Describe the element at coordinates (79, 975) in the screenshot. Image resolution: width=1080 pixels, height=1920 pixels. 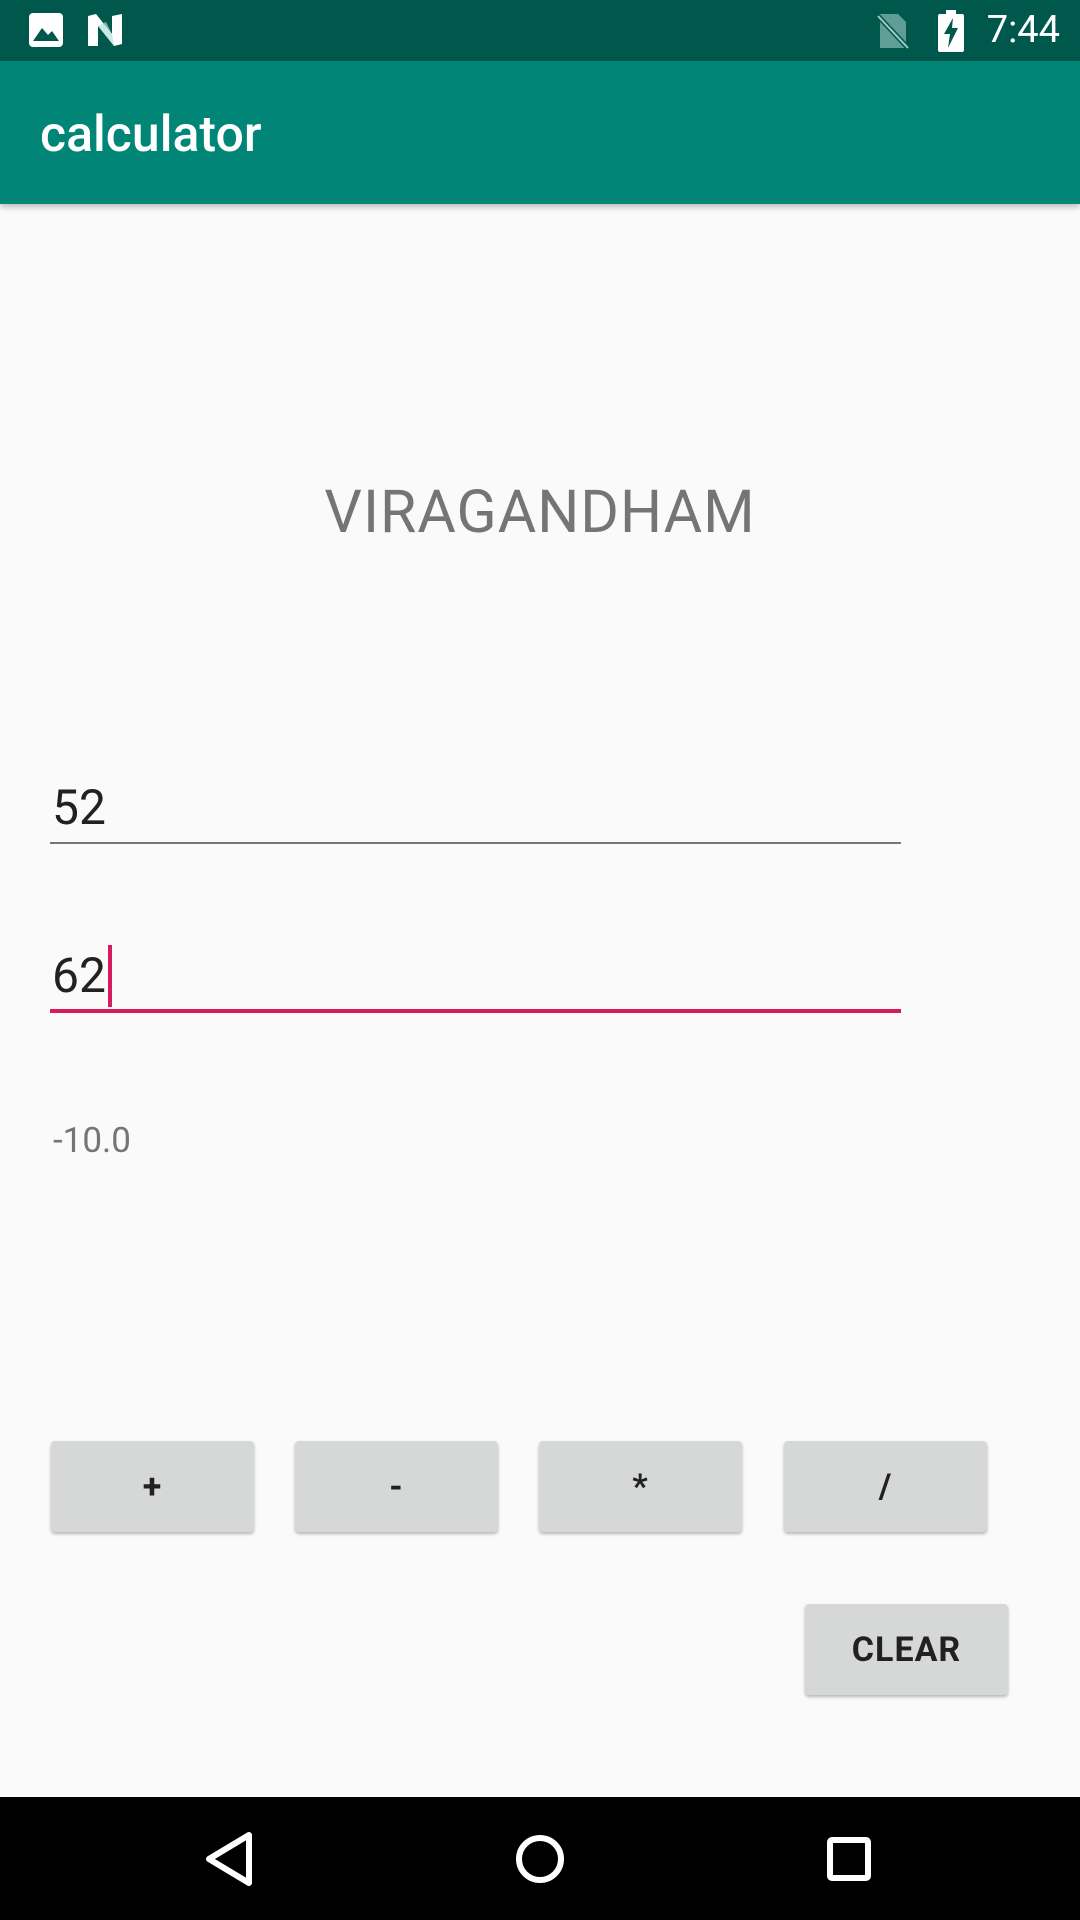
I see `second-number-value: 62` at that location.